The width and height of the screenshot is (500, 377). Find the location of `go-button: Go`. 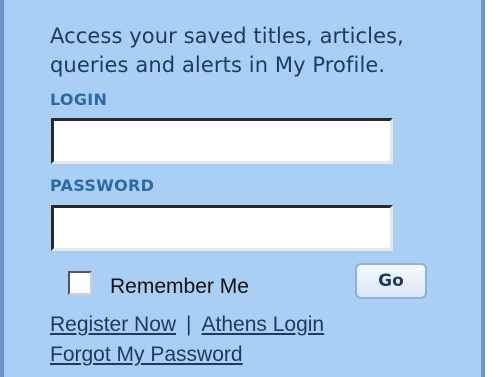

go-button: Go is located at coordinates (391, 281).